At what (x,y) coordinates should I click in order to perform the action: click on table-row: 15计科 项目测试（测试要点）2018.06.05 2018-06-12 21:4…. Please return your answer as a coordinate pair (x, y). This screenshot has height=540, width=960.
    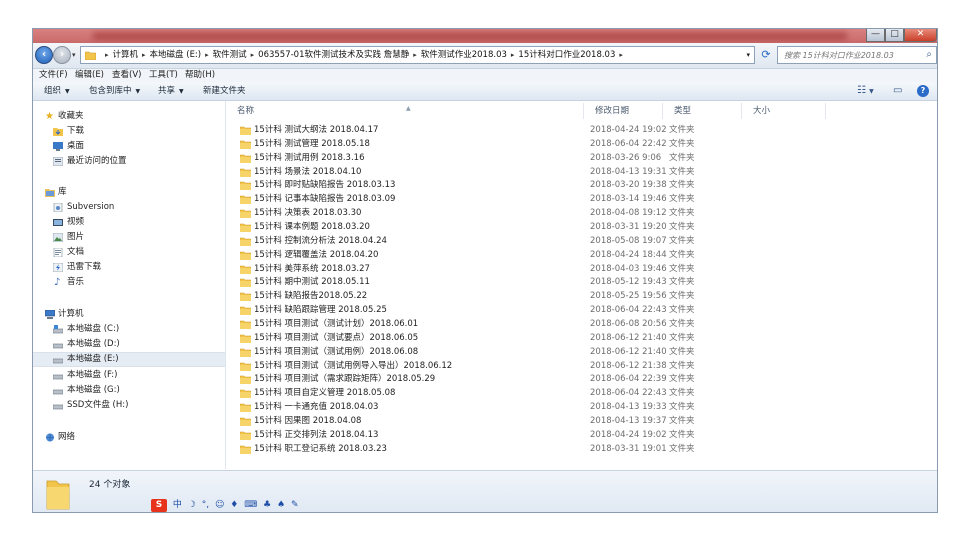
    Looking at the image, I should click on (581, 338).